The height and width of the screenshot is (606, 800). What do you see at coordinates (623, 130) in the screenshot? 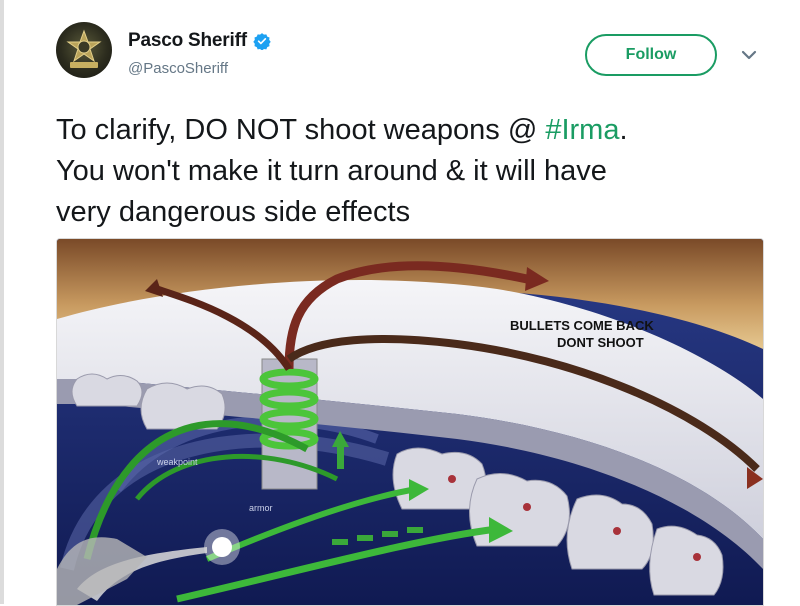
I see `tweet-text-line1-end: .` at bounding box center [623, 130].